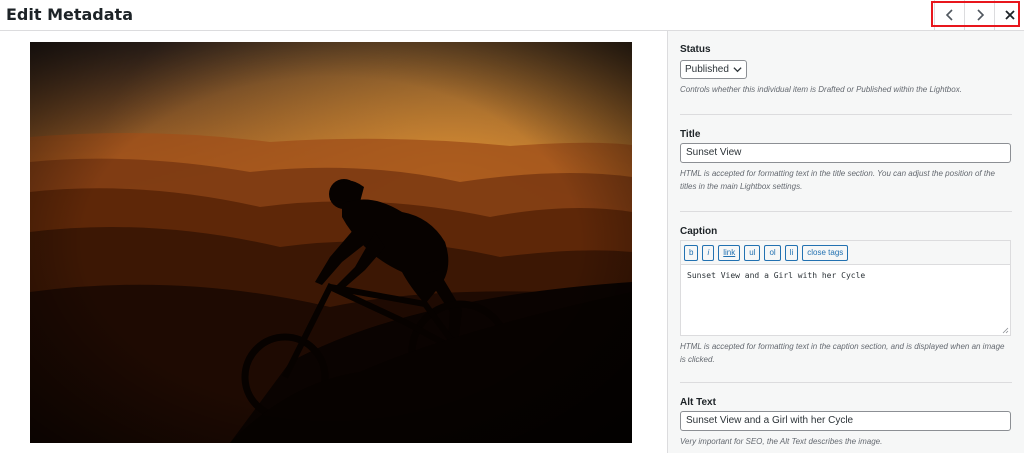 This screenshot has height=453, width=1024. Describe the element at coordinates (699, 231) in the screenshot. I see `caption-label: Caption` at that location.